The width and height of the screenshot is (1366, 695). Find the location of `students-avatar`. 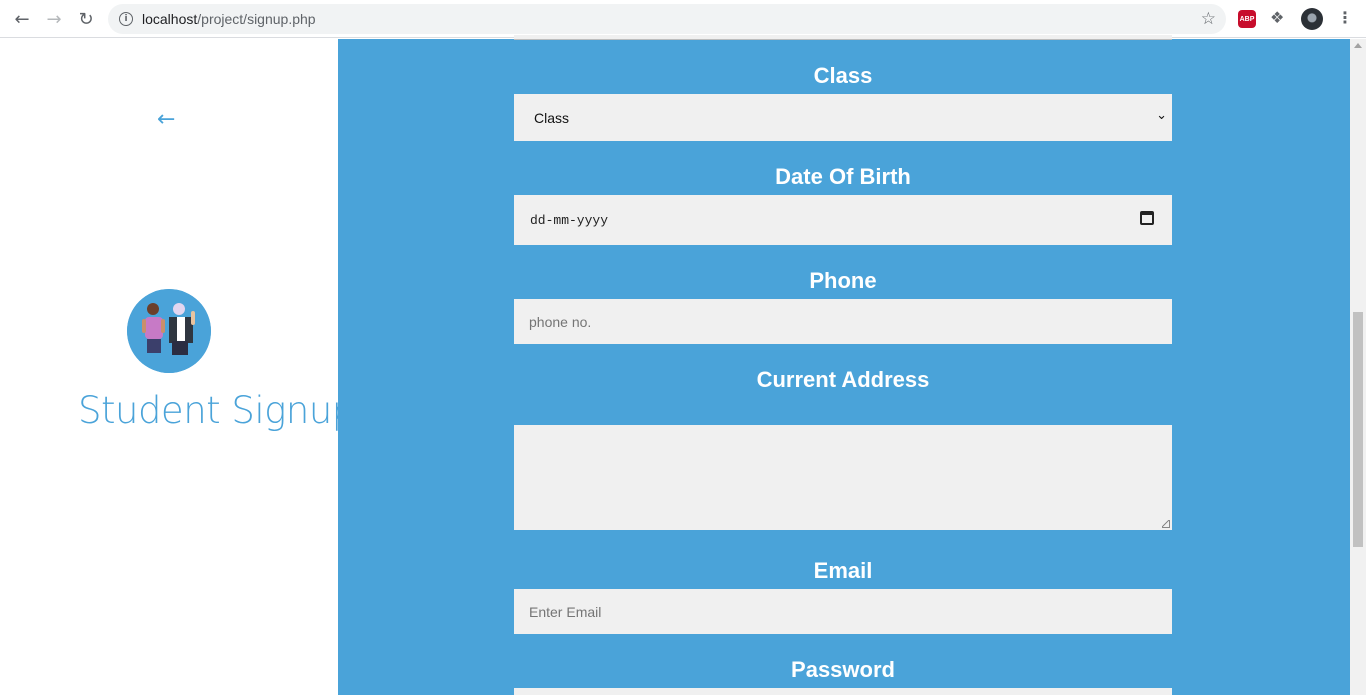

students-avatar is located at coordinates (169, 331).